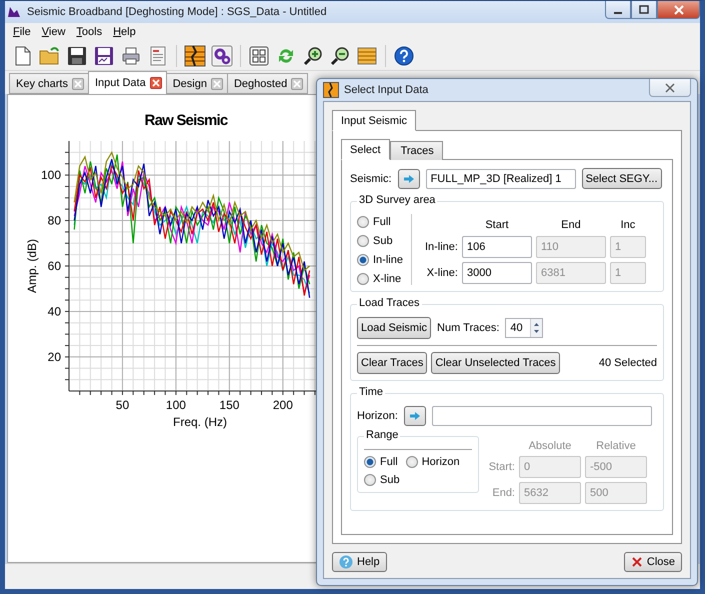  I want to click on help-button, so click(404, 56).